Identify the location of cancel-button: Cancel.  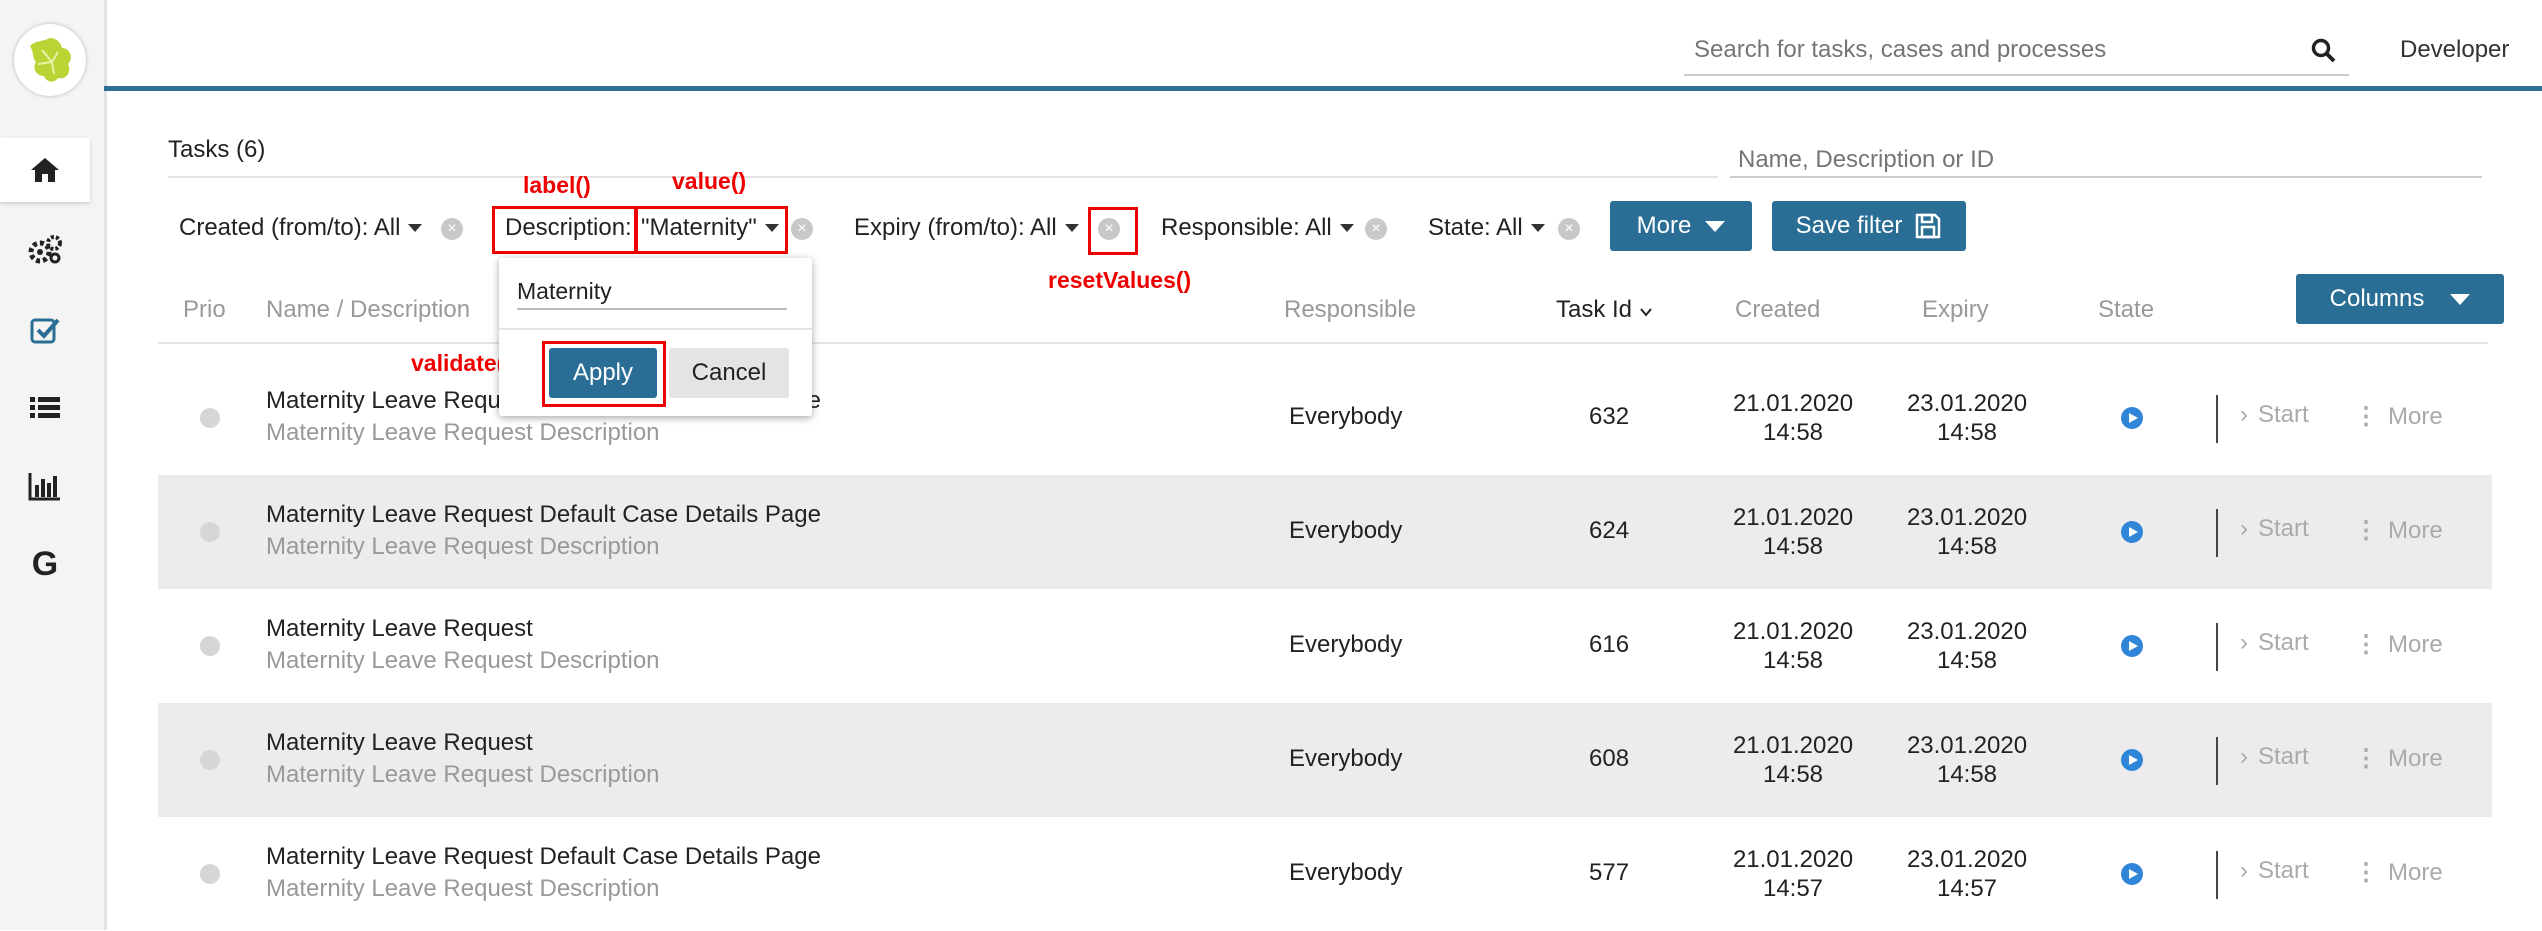
(729, 373).